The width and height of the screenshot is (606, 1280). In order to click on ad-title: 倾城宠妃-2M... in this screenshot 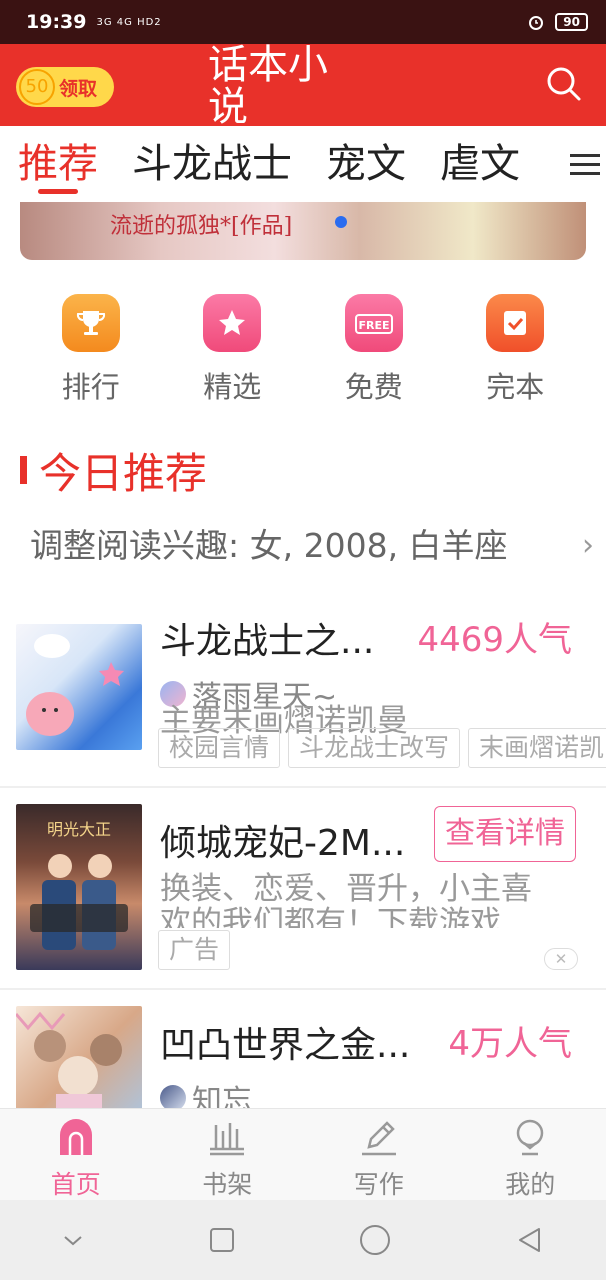, I will do `click(283, 843)`.